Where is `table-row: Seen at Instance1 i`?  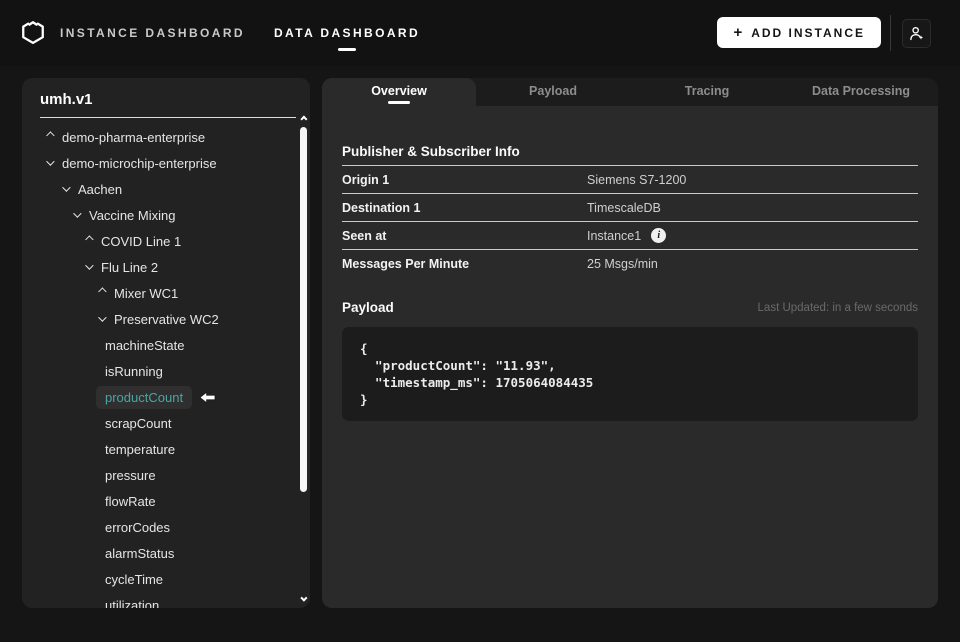 table-row: Seen at Instance1 i is located at coordinates (630, 236).